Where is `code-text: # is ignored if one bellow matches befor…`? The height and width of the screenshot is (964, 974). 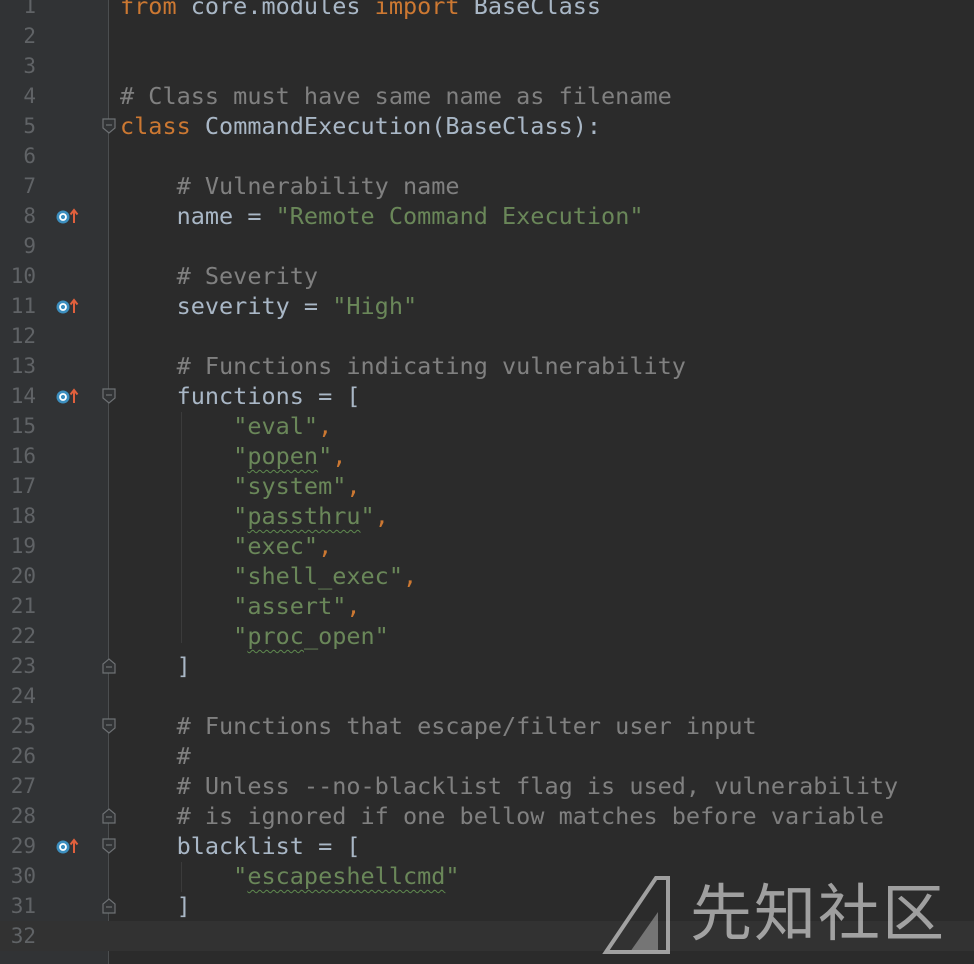 code-text: # is ignored if one bellow matches befor… is located at coordinates (502, 816).